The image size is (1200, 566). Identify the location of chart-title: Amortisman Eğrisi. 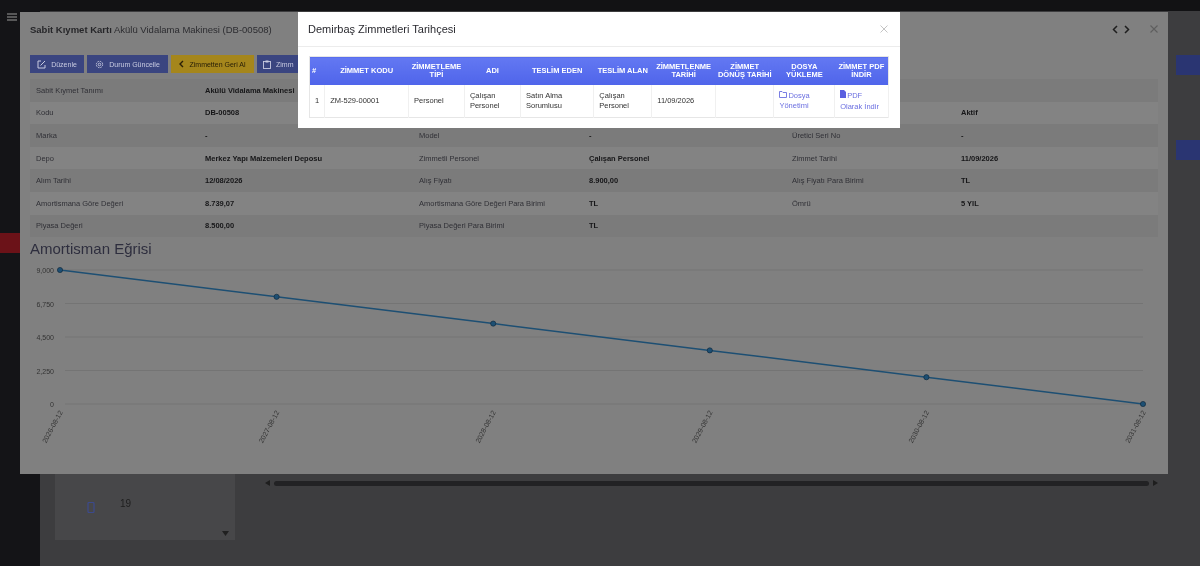
(91, 249).